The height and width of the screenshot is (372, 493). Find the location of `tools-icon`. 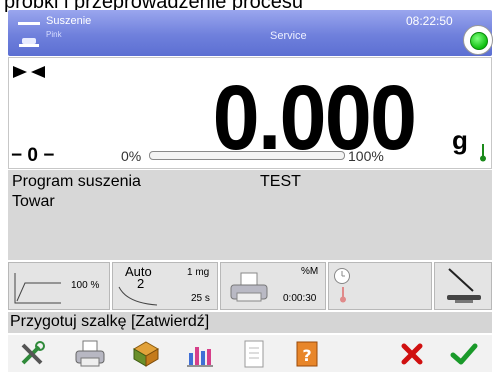

tools-icon is located at coordinates (33, 352).